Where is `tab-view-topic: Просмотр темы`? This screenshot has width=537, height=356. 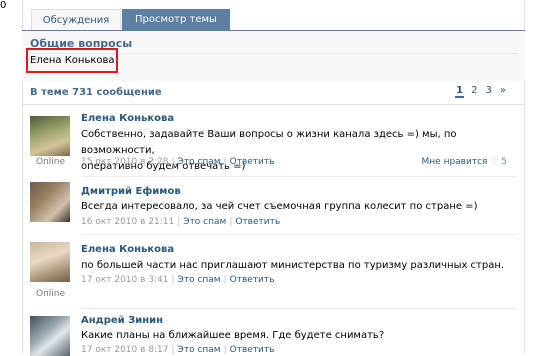
tab-view-topic: Просмотр темы is located at coordinates (176, 19).